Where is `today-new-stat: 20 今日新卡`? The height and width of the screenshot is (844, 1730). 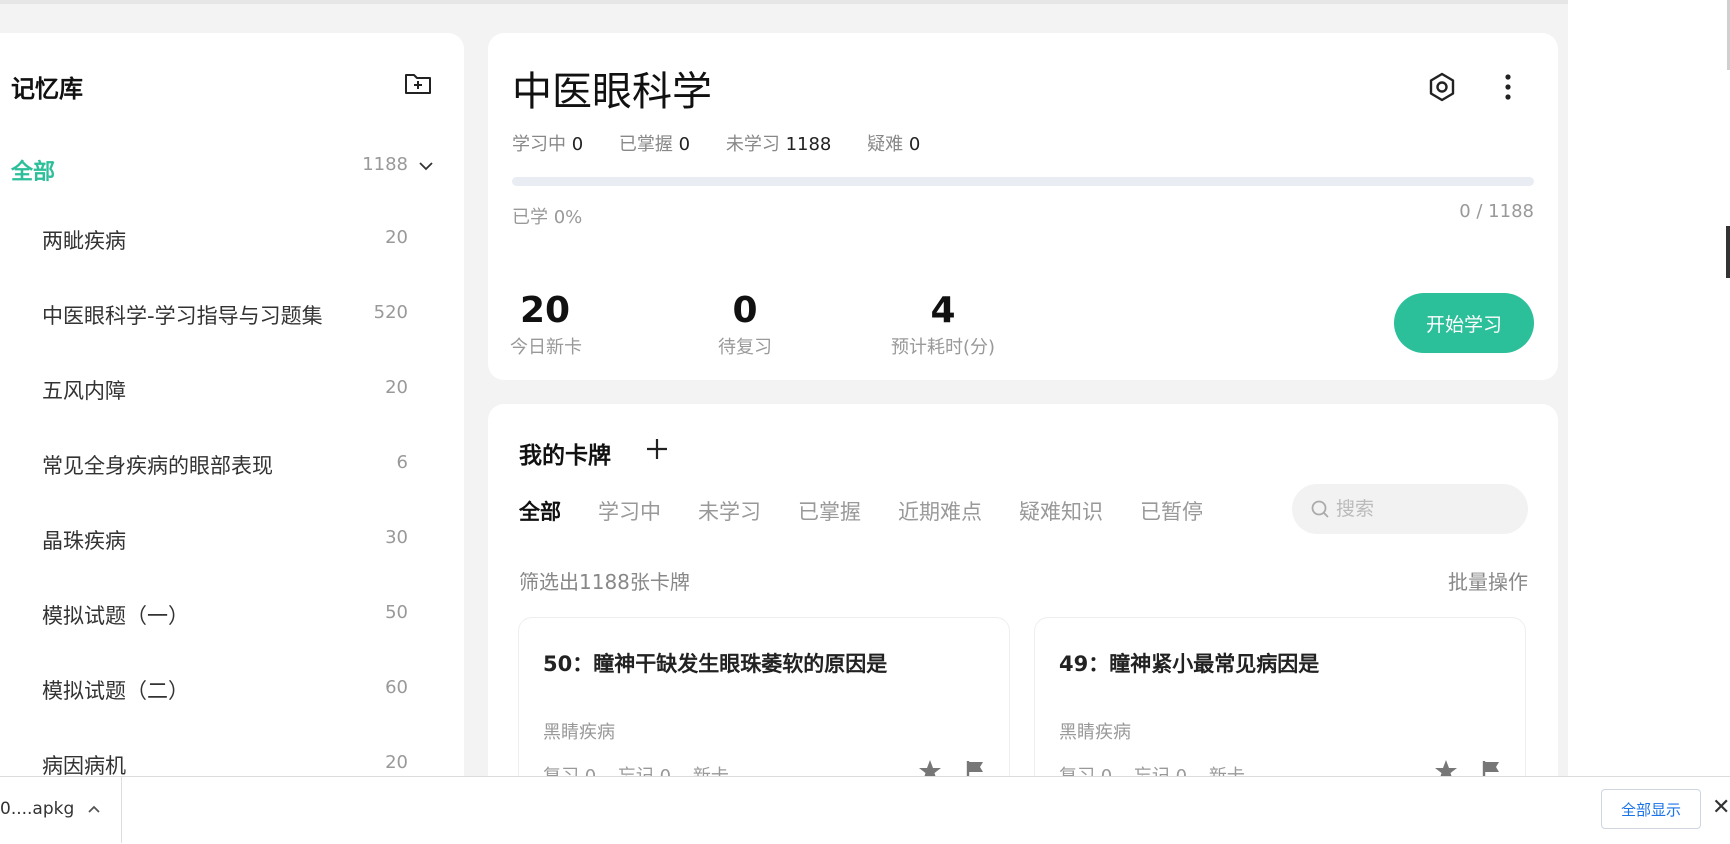
today-new-stat: 20 今日新卡 is located at coordinates (546, 324).